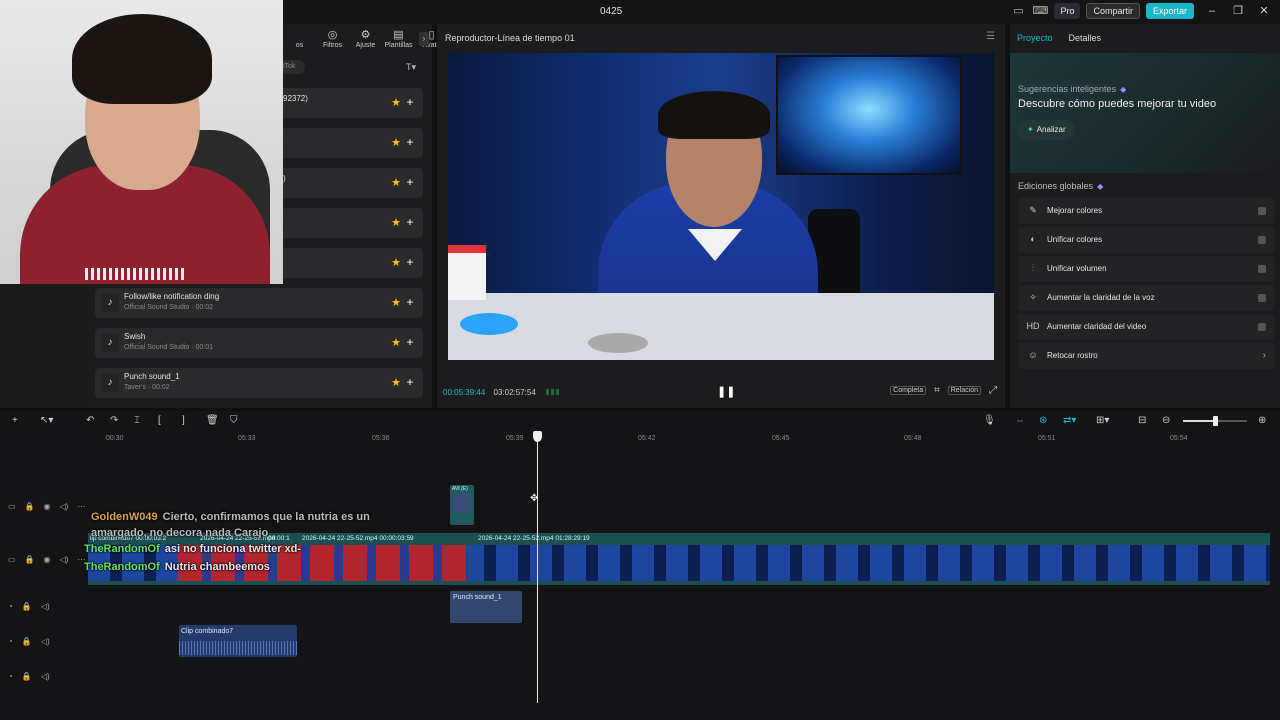 The width and height of the screenshot is (1280, 720). I want to click on zoom-out-icon: ⊖, so click(1166, 420).